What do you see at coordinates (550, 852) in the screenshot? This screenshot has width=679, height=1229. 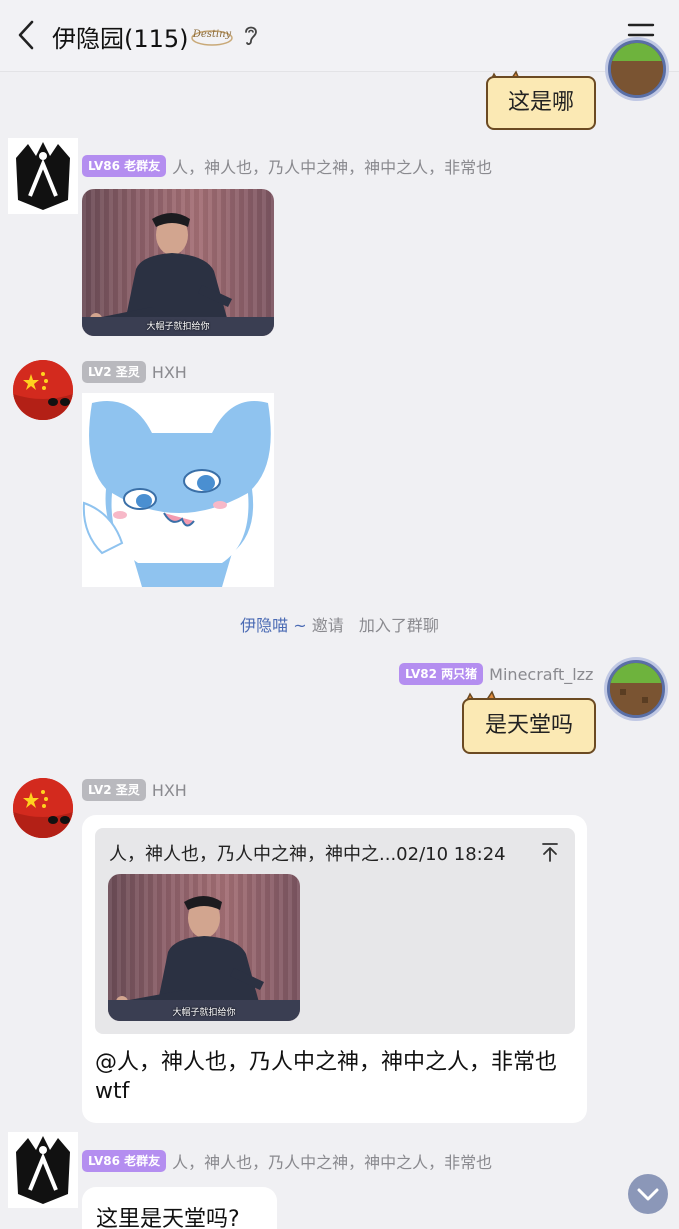 I see `pin-top-icon` at bounding box center [550, 852].